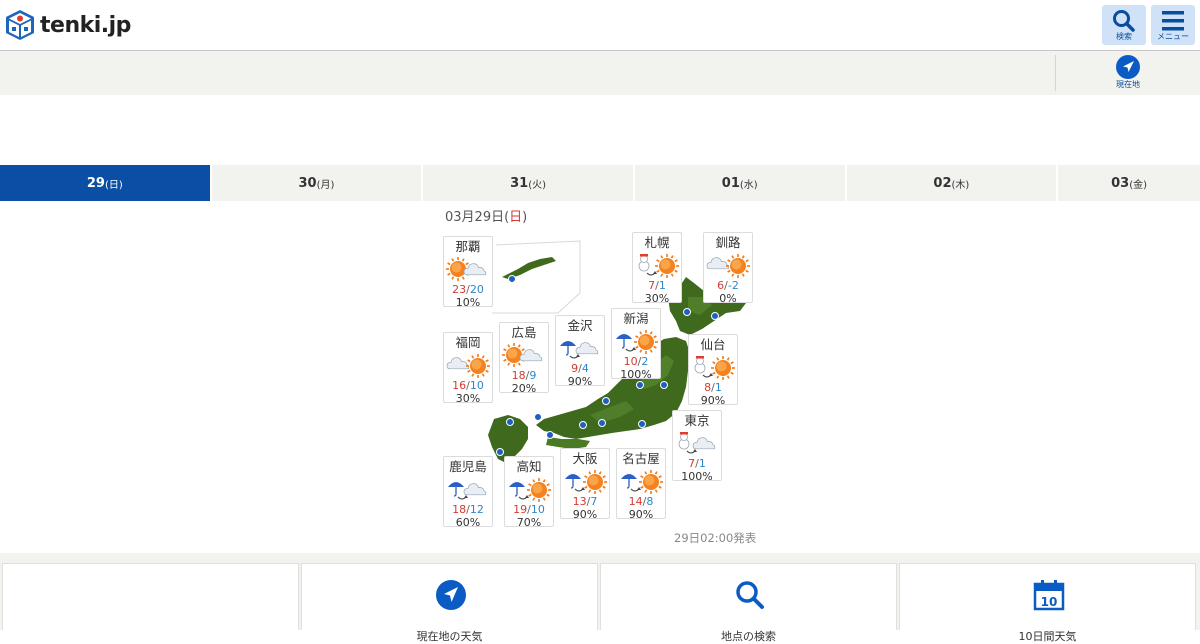  I want to click on city-forecast: 広島 18/9 20%, so click(524, 358).